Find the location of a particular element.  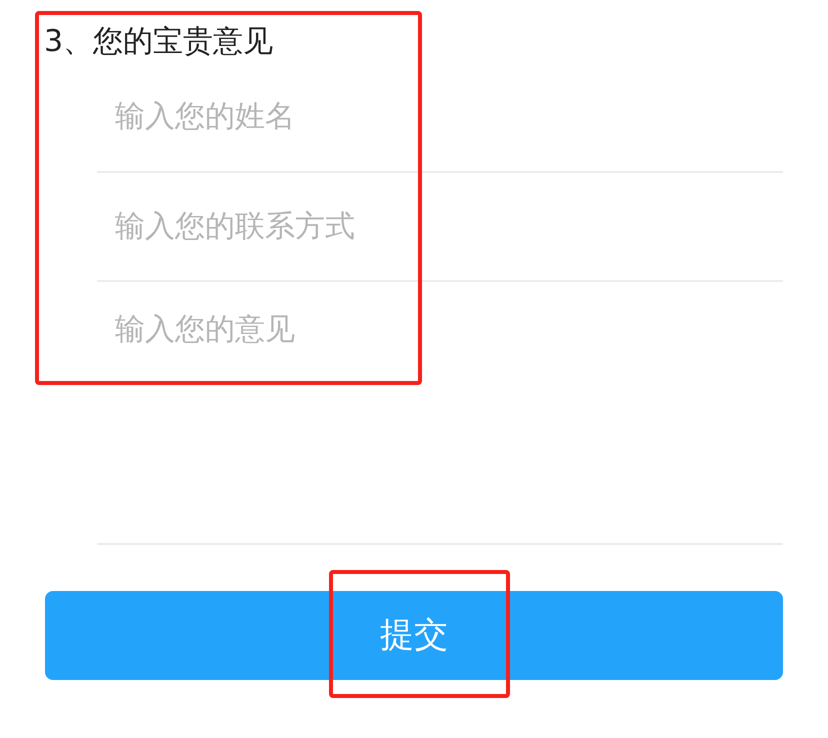

section-title: 3、您的宝贵意见 is located at coordinates (159, 42).